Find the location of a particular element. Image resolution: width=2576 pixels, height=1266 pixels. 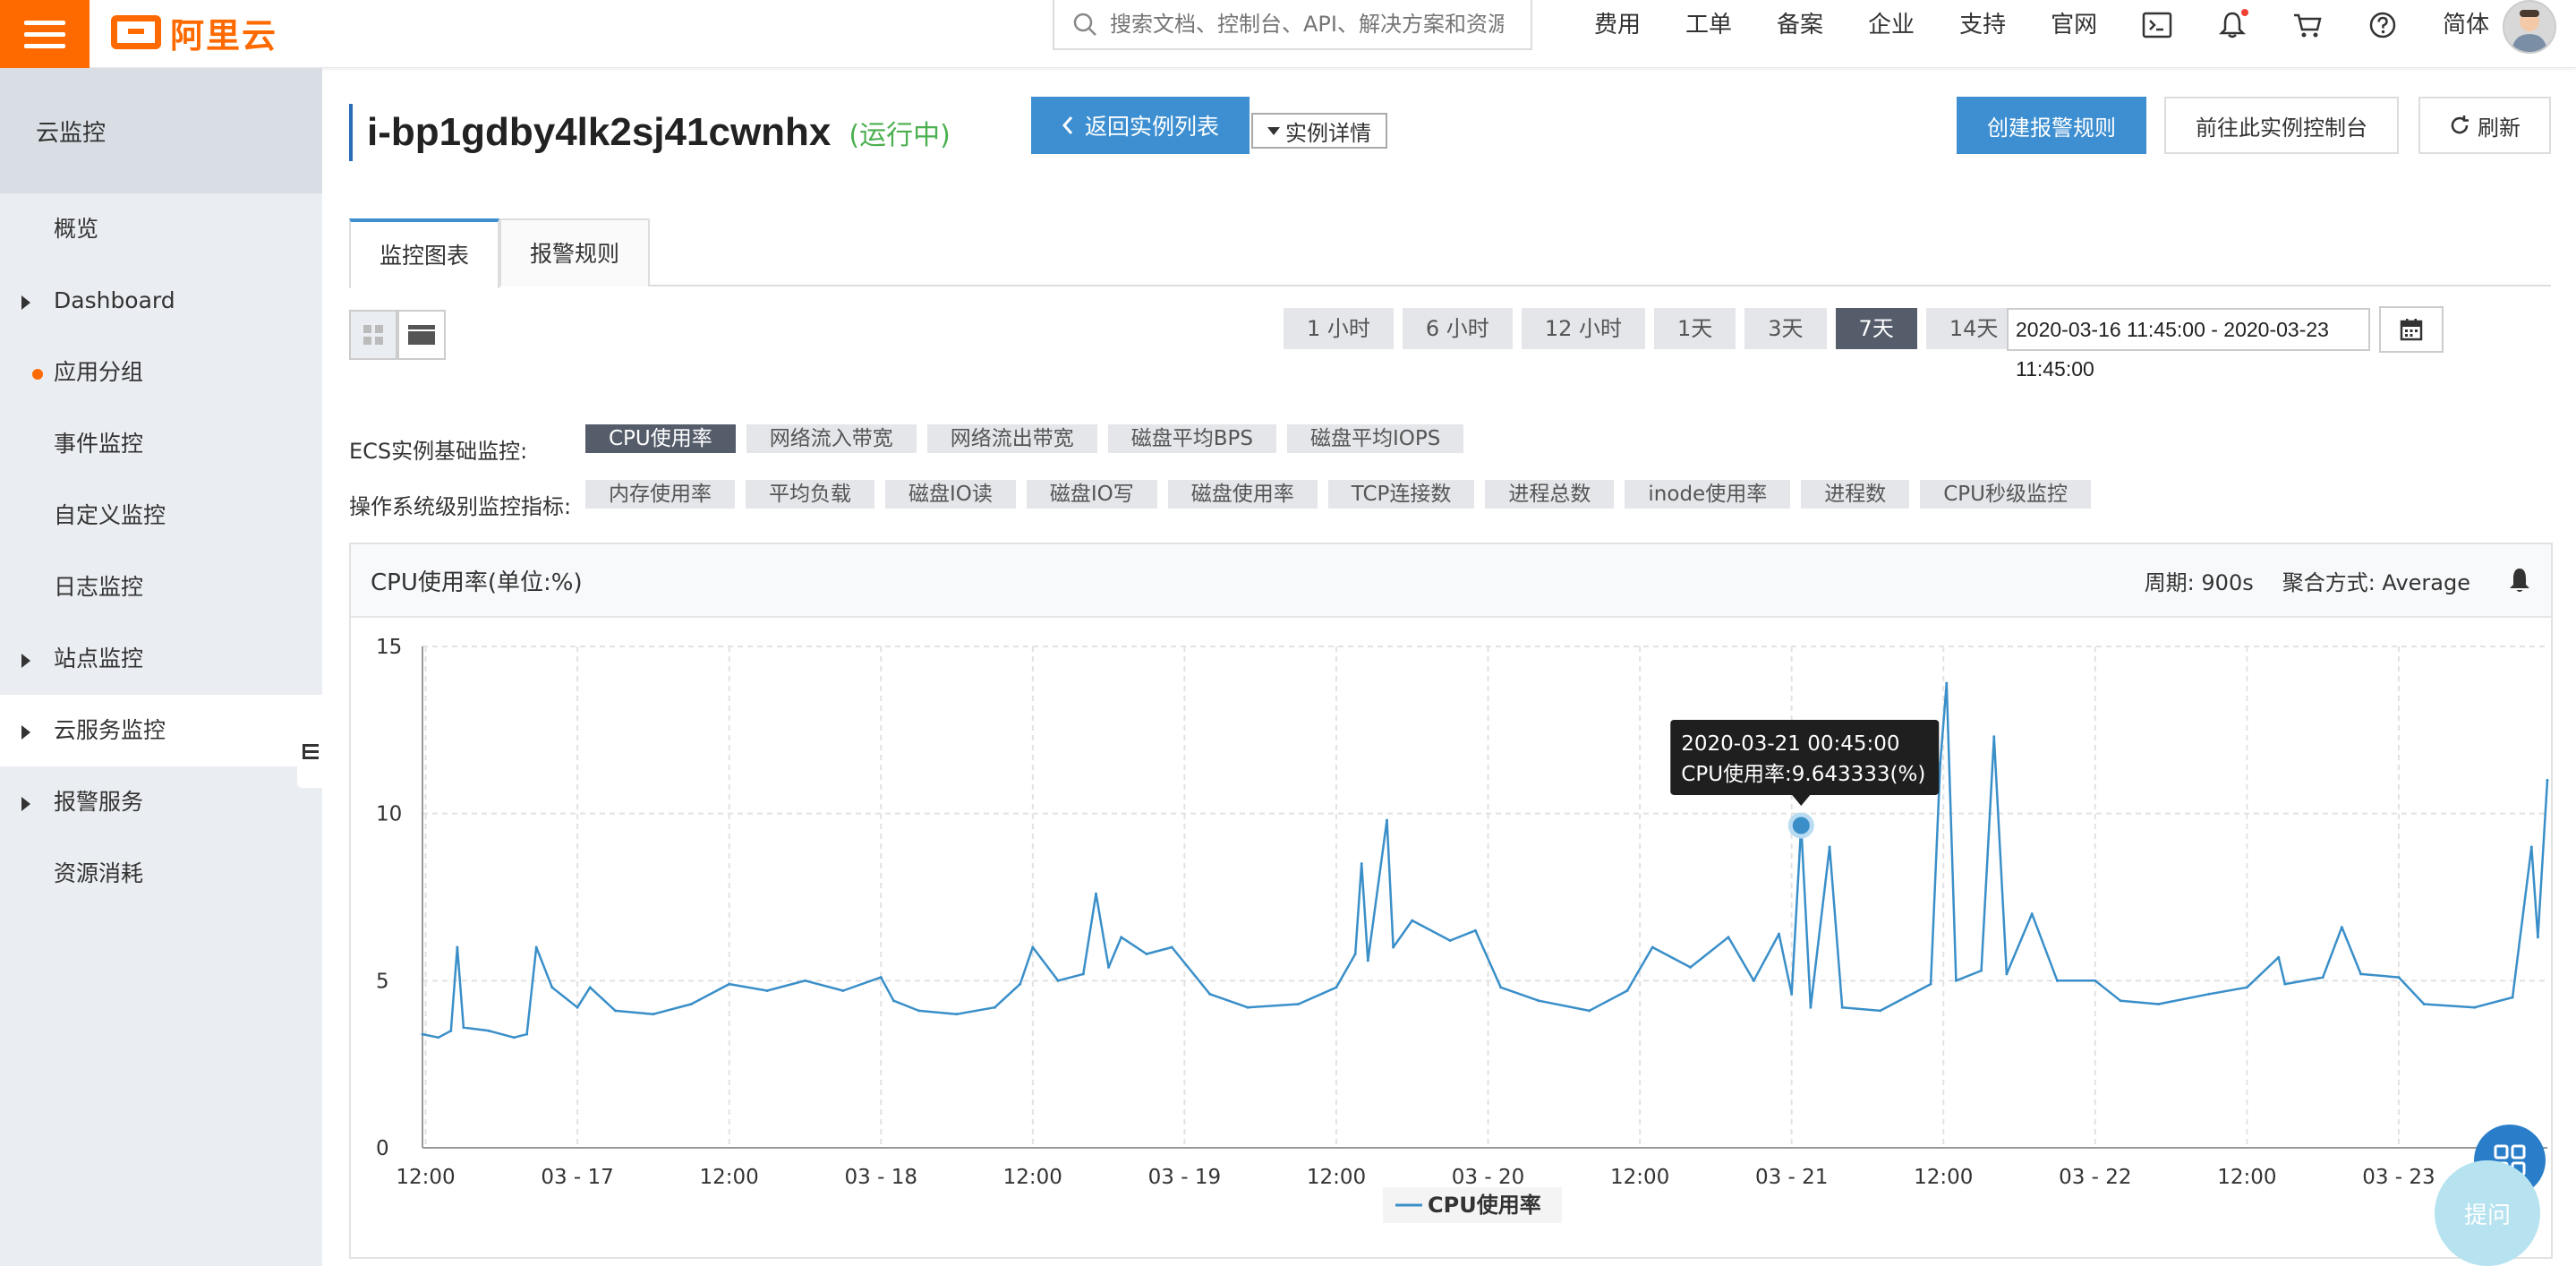

sidebar-item: 应用分组 is located at coordinates (161, 372).